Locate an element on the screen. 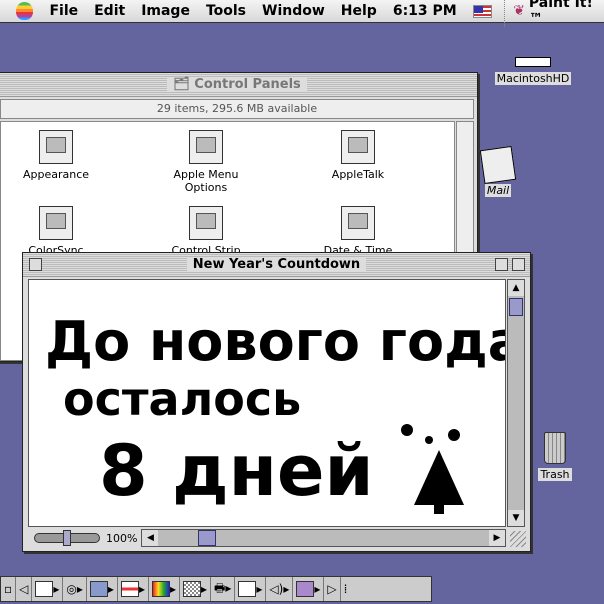 The image size is (604, 604). scroll-left-arrow-icon: ◀ is located at coordinates (150, 538).